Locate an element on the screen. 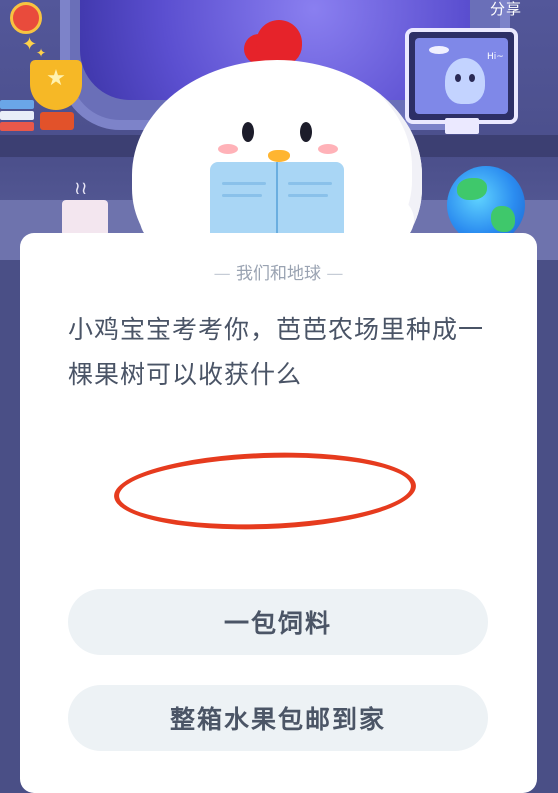  trophy-base is located at coordinates (57, 121).